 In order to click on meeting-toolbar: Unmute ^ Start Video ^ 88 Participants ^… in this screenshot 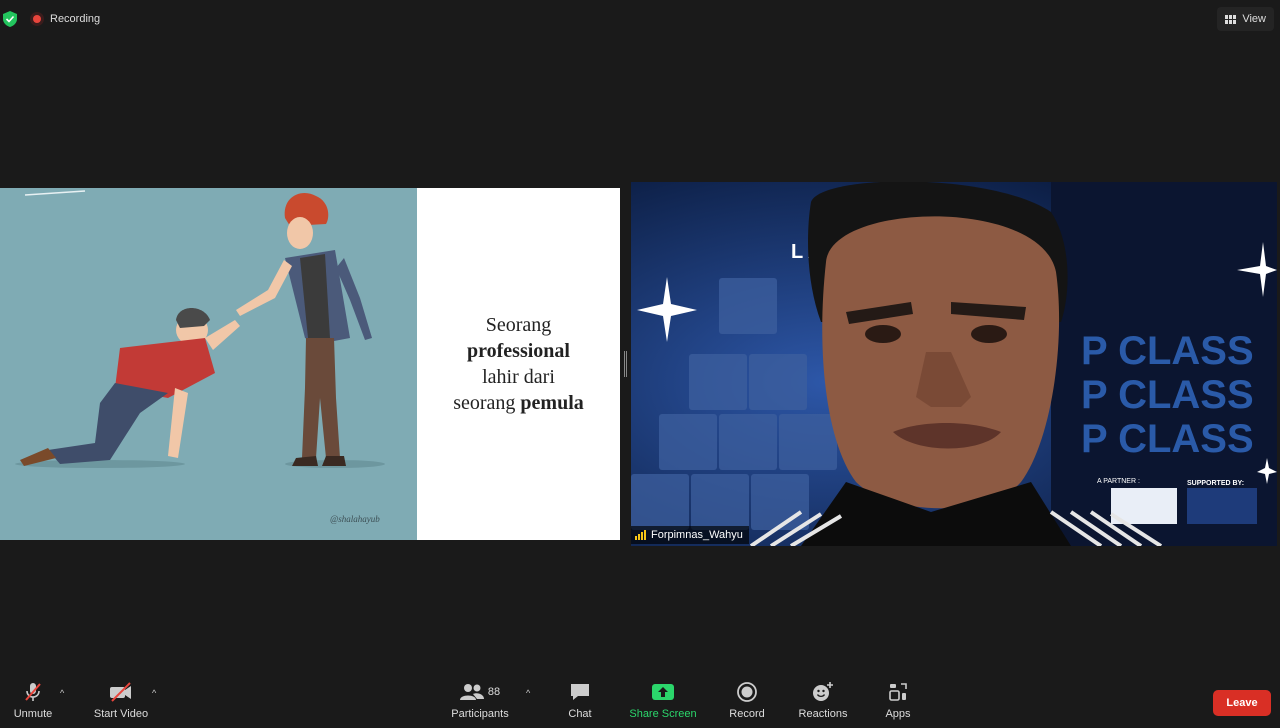, I will do `click(640, 701)`.